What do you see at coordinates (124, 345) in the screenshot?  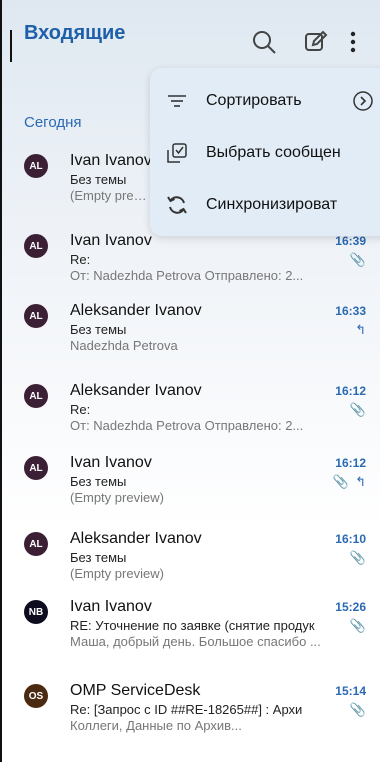 I see `preview: Nadezhda Petrova` at bounding box center [124, 345].